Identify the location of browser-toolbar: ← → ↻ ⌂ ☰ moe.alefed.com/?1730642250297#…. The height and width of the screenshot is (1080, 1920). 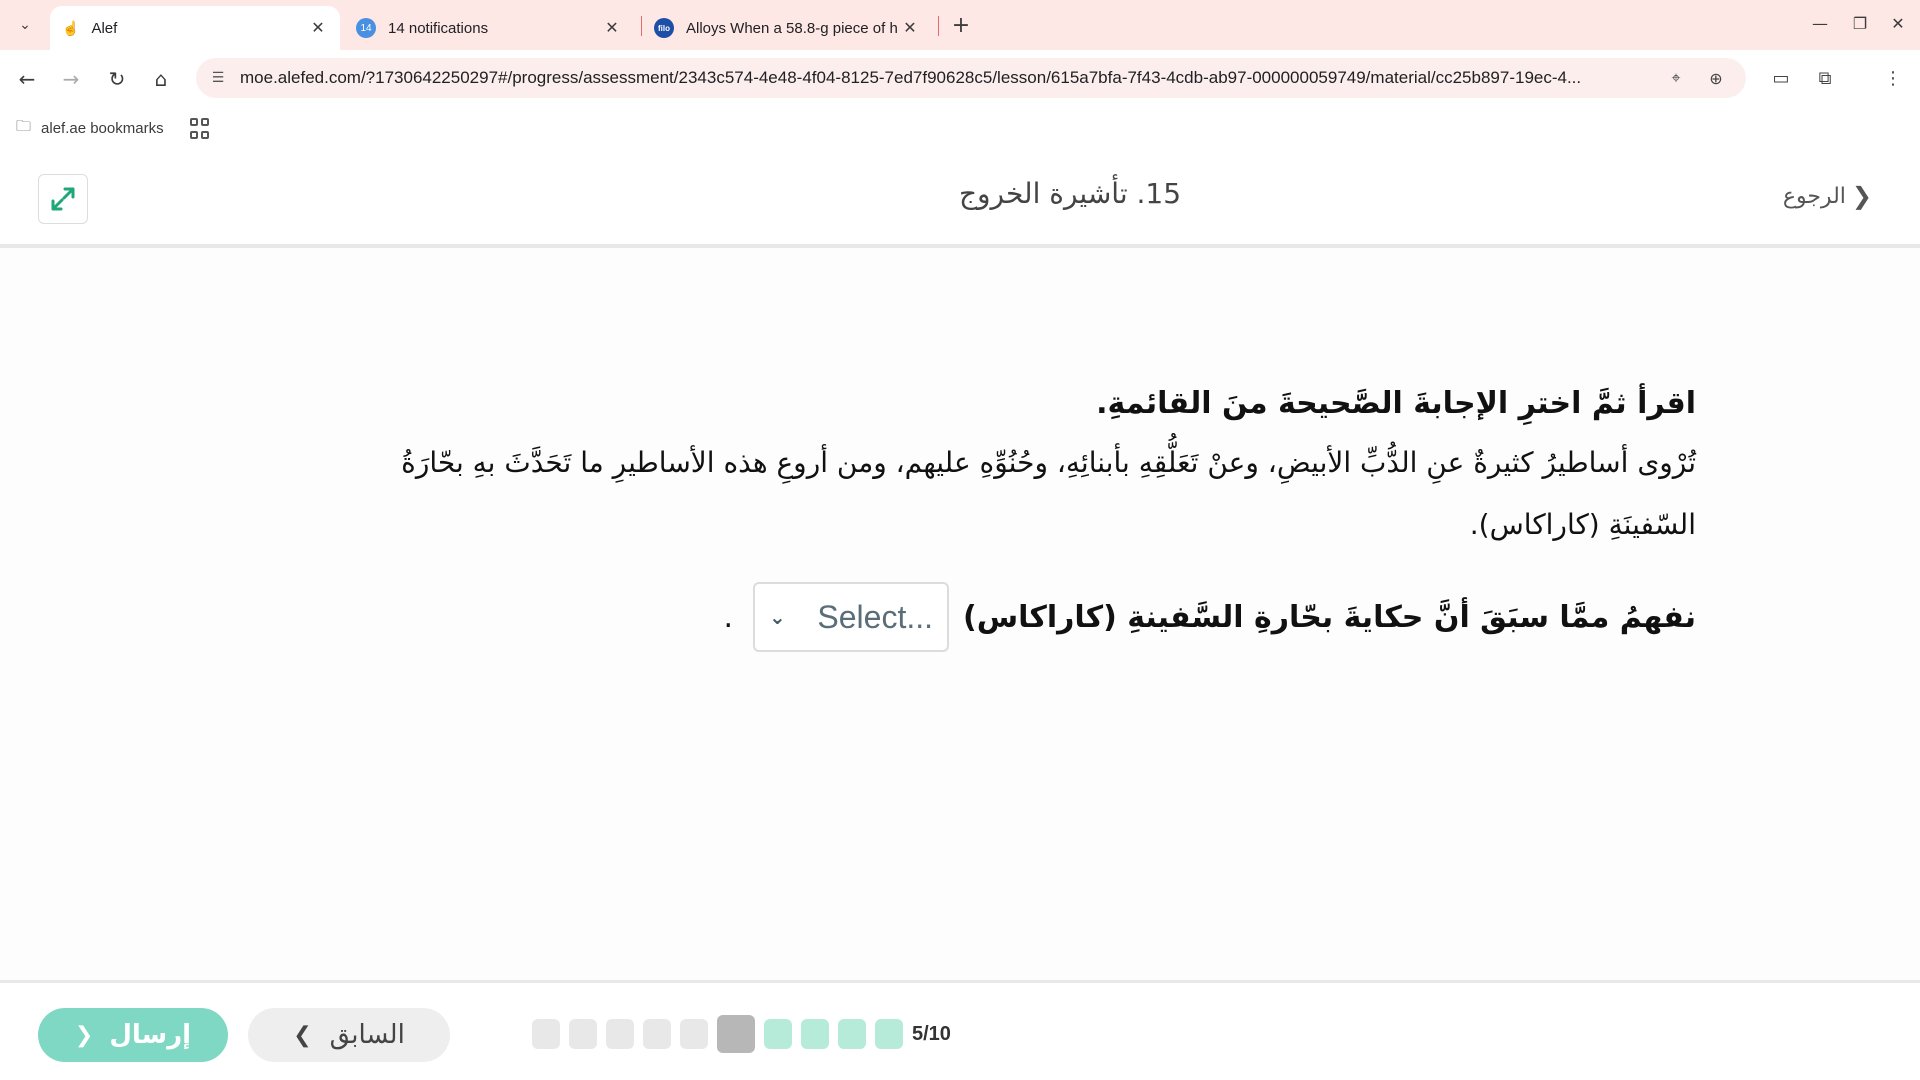
(960, 78).